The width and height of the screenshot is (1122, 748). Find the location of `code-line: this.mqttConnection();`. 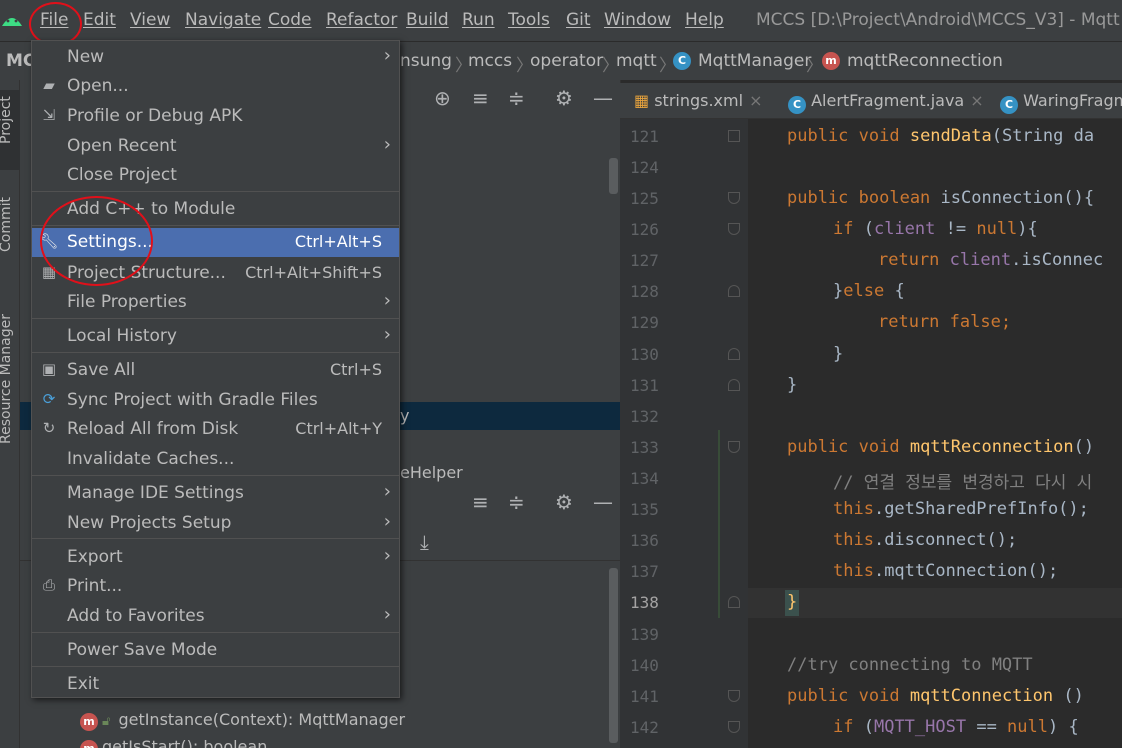

code-line: this.mqttConnection(); is located at coordinates (945, 571).